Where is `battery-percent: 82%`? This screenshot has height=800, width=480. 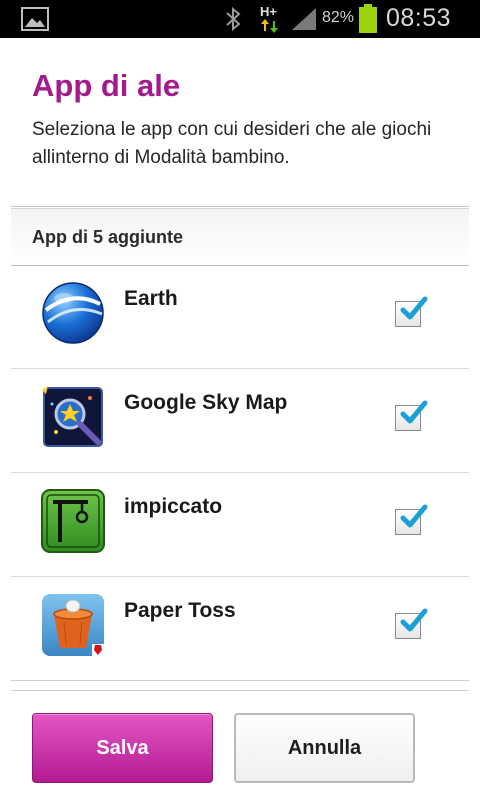
battery-percent: 82% is located at coordinates (338, 17).